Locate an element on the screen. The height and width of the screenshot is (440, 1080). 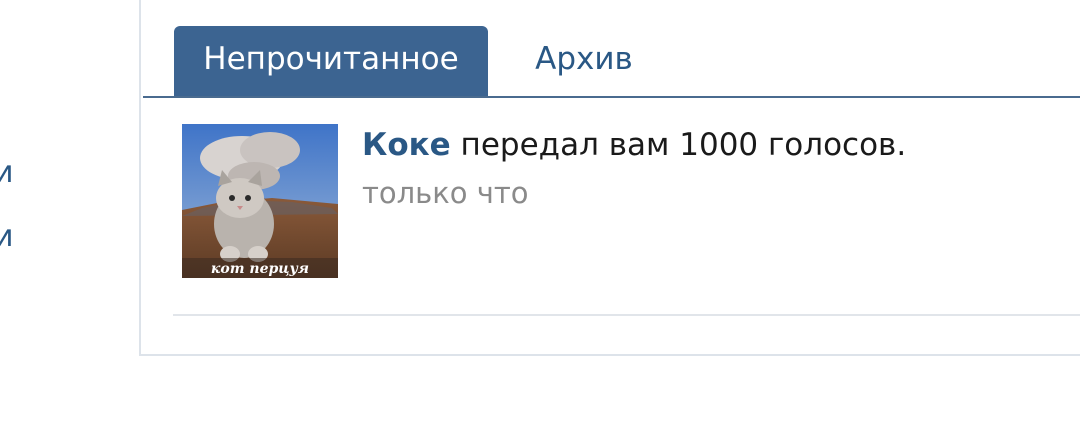
divider is located at coordinates (626, 315).